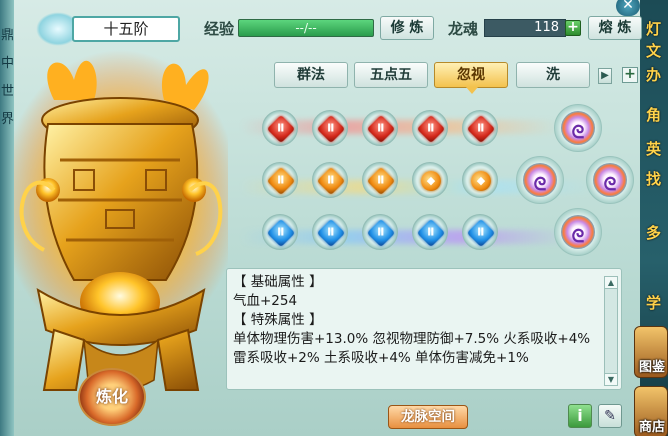 The width and height of the screenshot is (668, 436). I want to click on soul-value: 118, so click(525, 28).